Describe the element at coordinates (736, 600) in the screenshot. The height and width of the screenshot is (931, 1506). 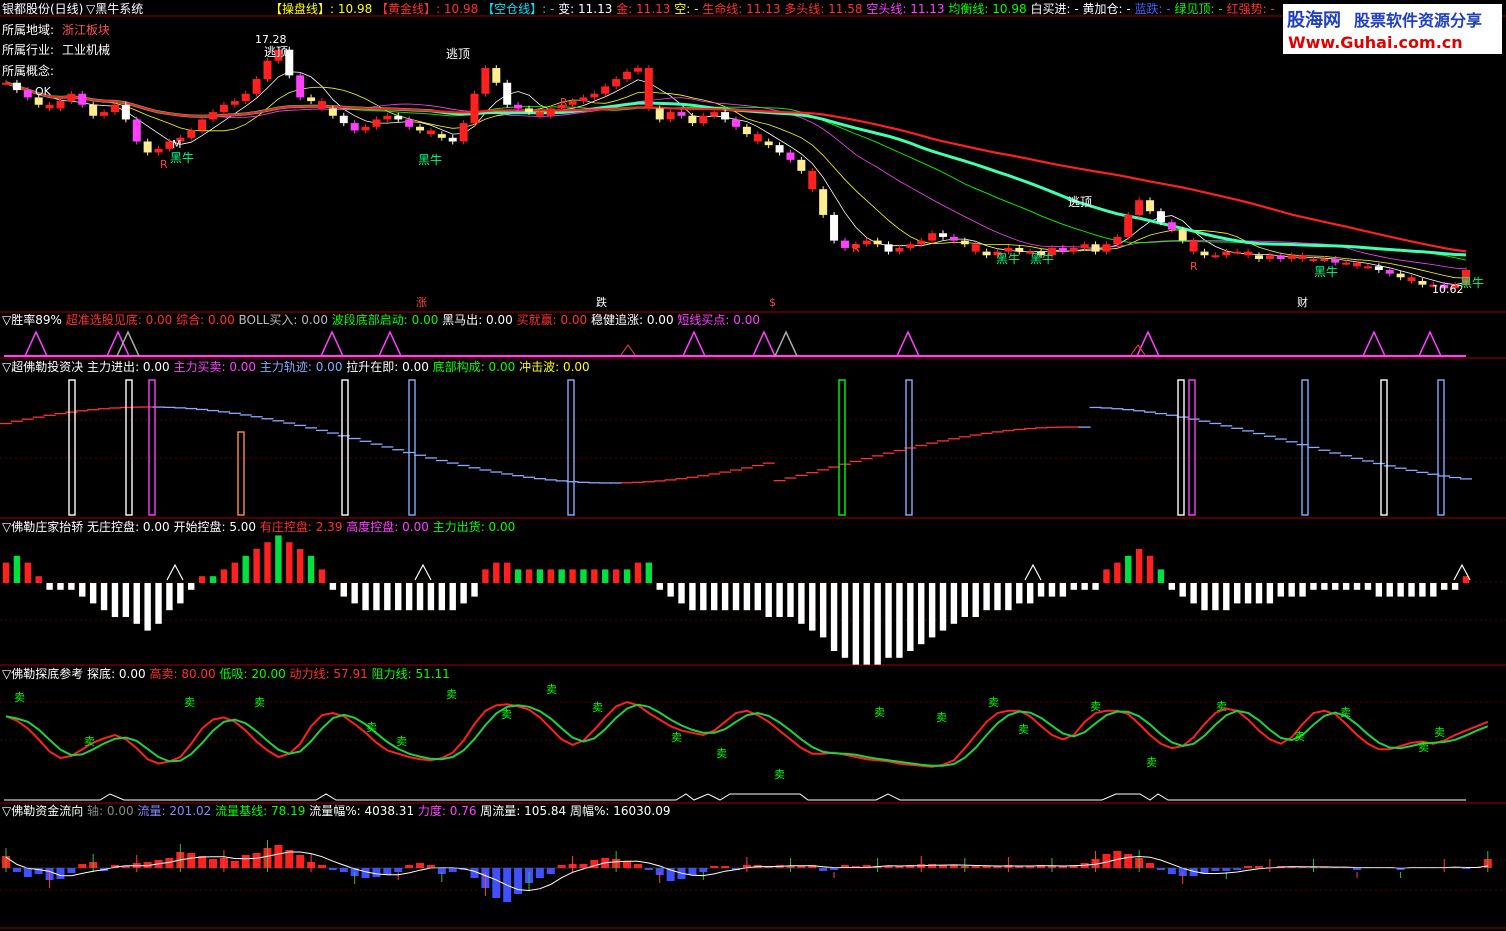
I see `panel-dealer-control` at that location.